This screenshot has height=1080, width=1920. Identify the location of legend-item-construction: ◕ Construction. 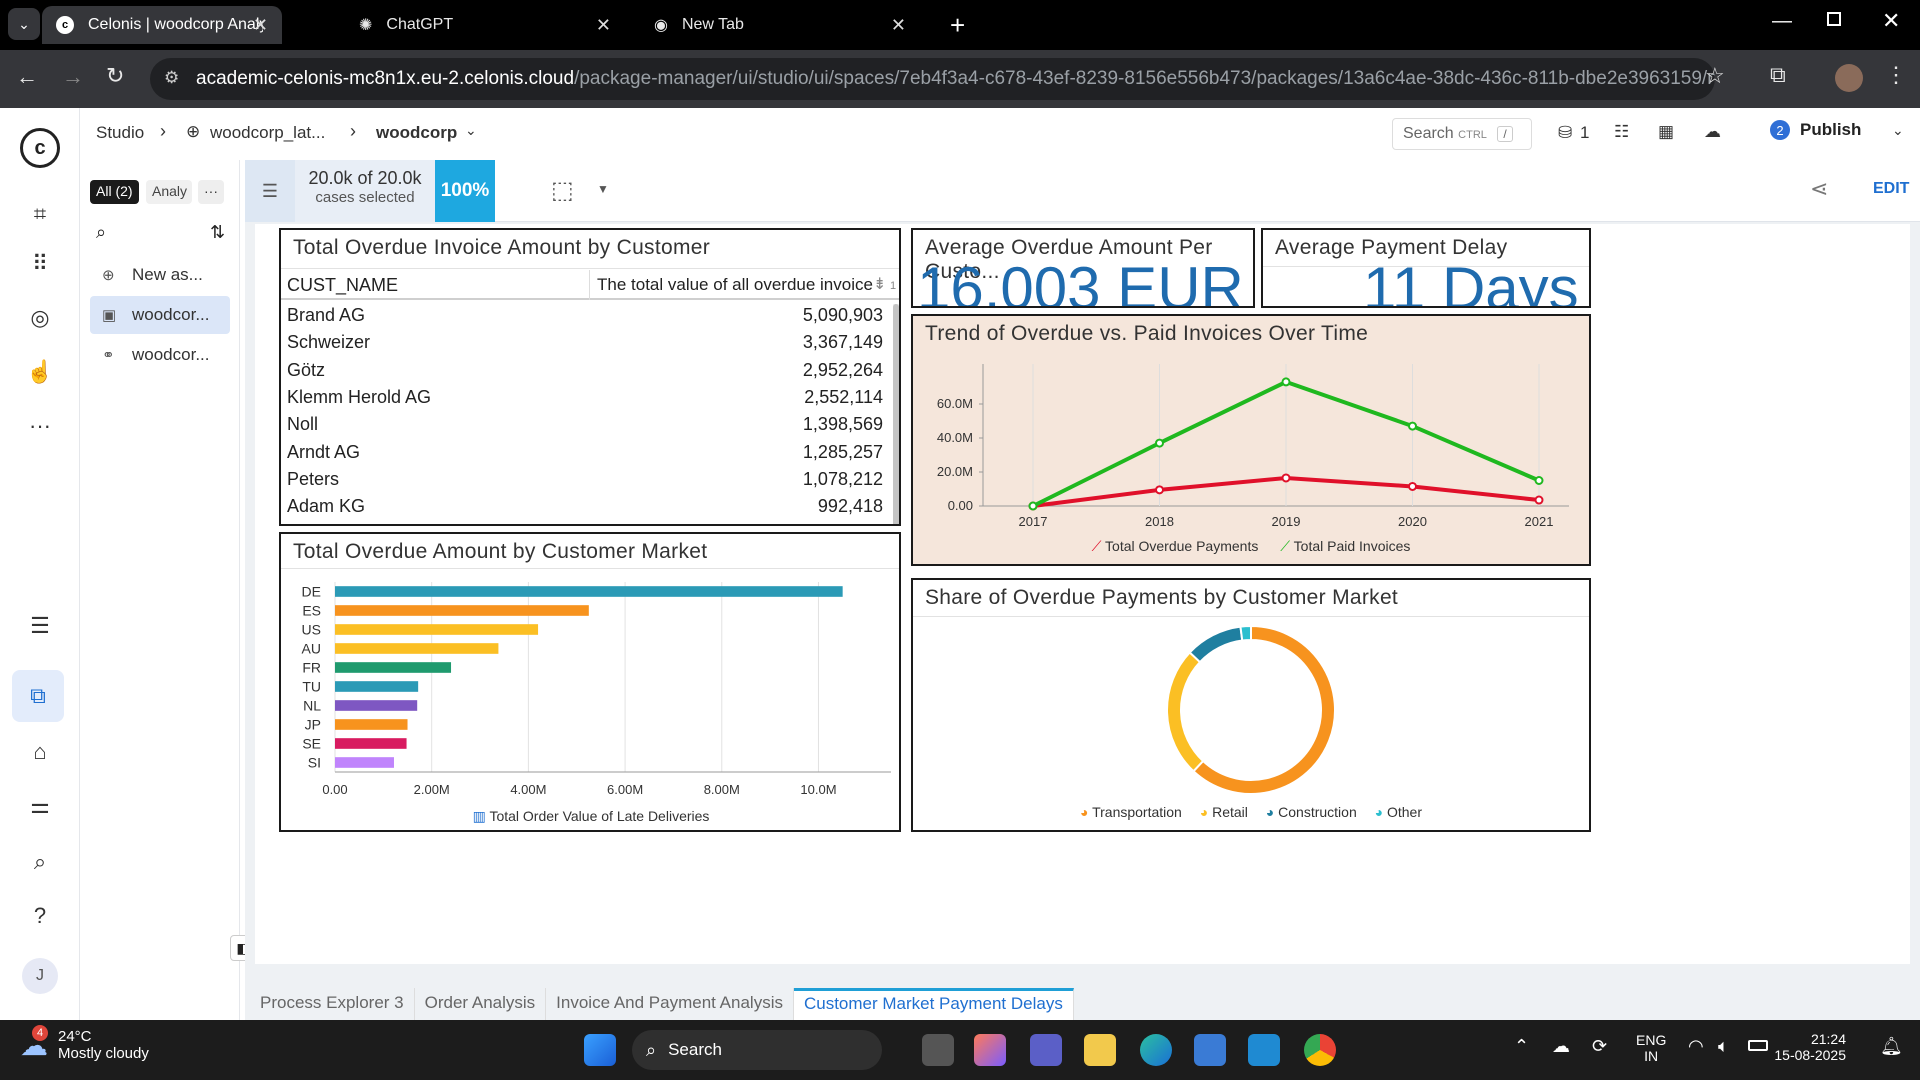
(1311, 812).